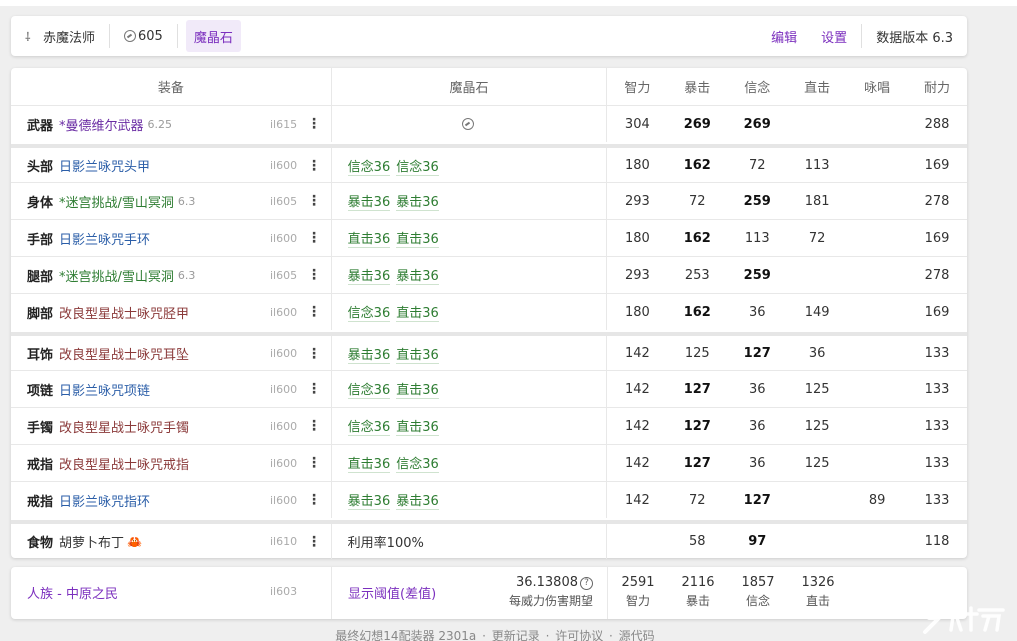 Image resolution: width=1017 pixels, height=641 pixels. I want to click on slot-label: 项链, so click(40, 391).